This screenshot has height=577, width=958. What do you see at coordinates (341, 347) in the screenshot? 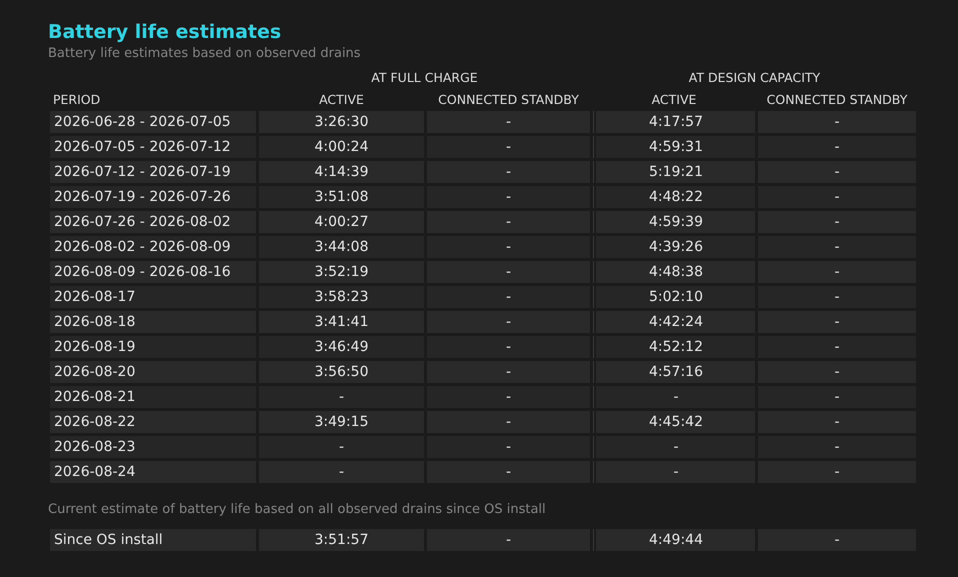
I see `table-cell: 3:46:49` at bounding box center [341, 347].